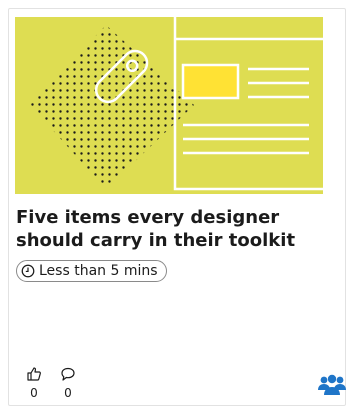  I want to click on engagement-stats: 0 0, so click(51, 383).